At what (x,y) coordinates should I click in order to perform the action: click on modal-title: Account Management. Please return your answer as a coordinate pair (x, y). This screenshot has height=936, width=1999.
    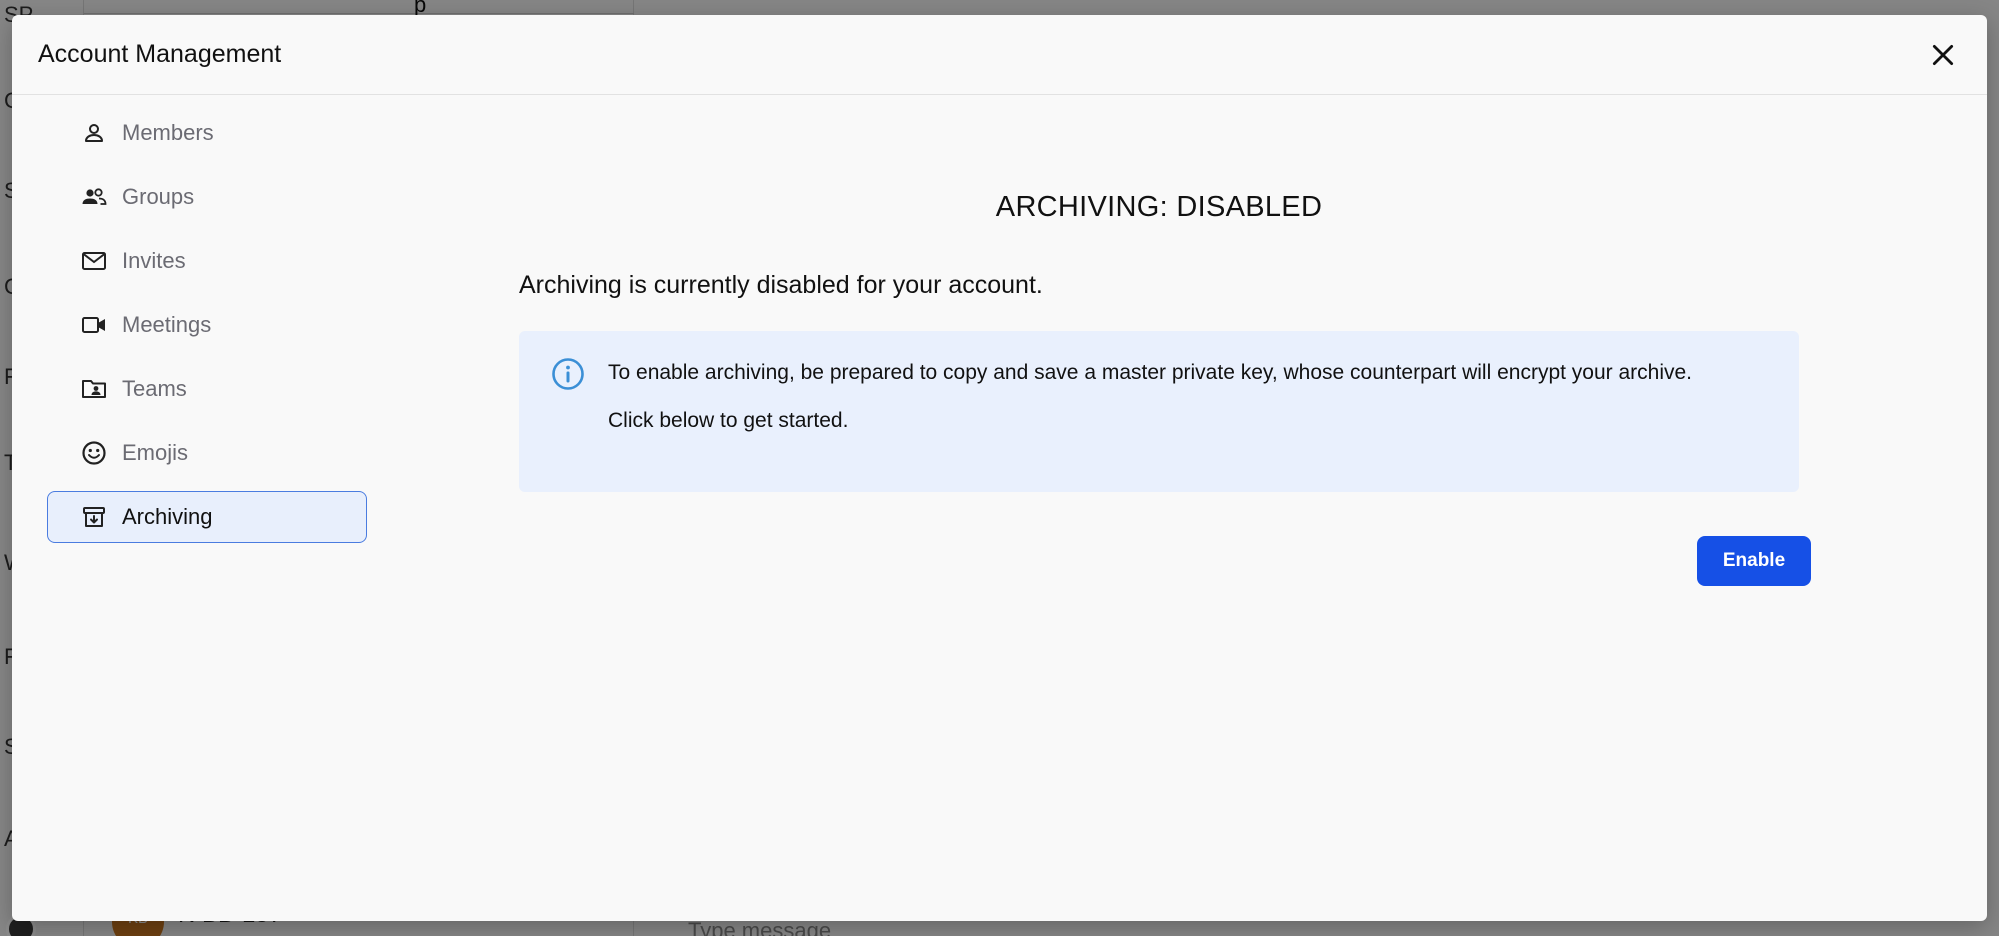
    Looking at the image, I should click on (160, 54).